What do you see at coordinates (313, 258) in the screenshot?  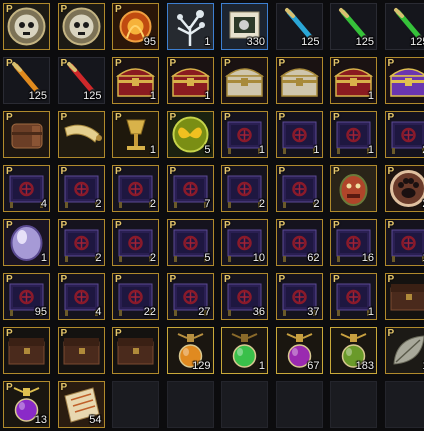 I see `item-count: 62` at bounding box center [313, 258].